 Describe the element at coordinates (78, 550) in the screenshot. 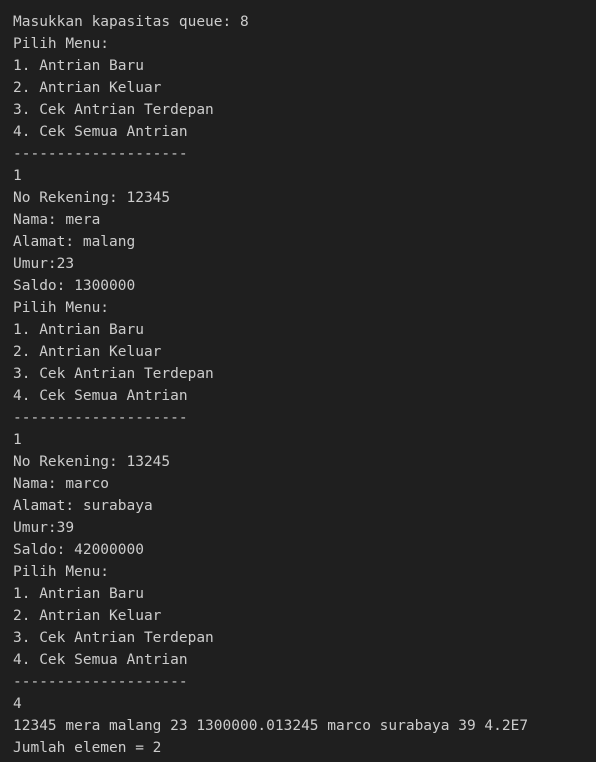

I see `terminal-line: Saldo: 42000000` at that location.